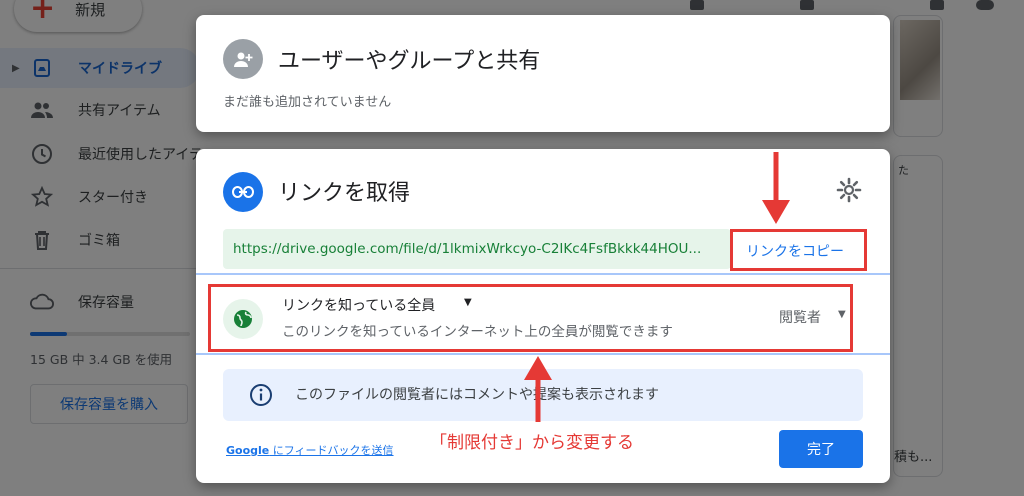 This screenshot has height=496, width=1024. What do you see at coordinates (344, 193) in the screenshot?
I see `get-link-title: リンクを取得` at bounding box center [344, 193].